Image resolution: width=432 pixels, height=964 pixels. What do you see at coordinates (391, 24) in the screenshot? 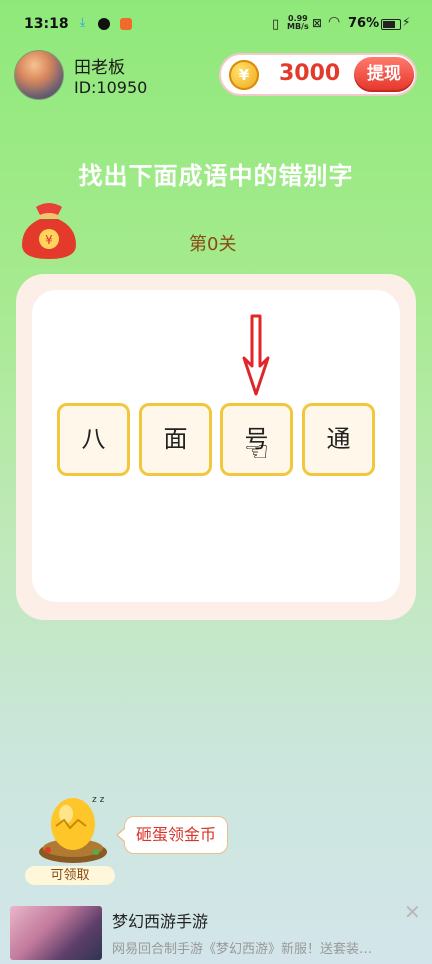
I see `battery-icon` at bounding box center [391, 24].